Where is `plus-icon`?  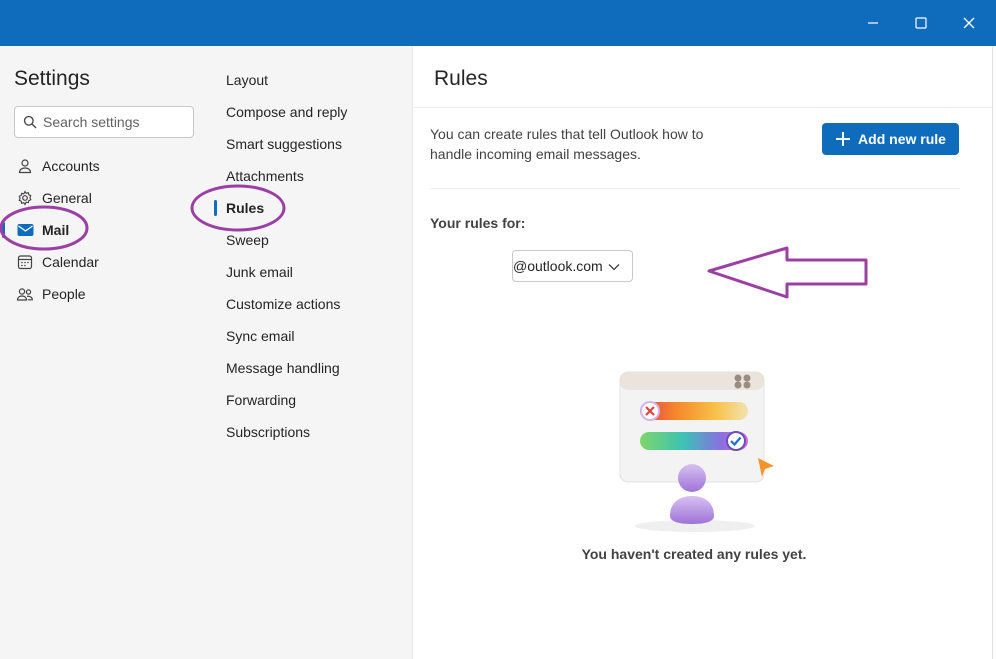 plus-icon is located at coordinates (843, 139).